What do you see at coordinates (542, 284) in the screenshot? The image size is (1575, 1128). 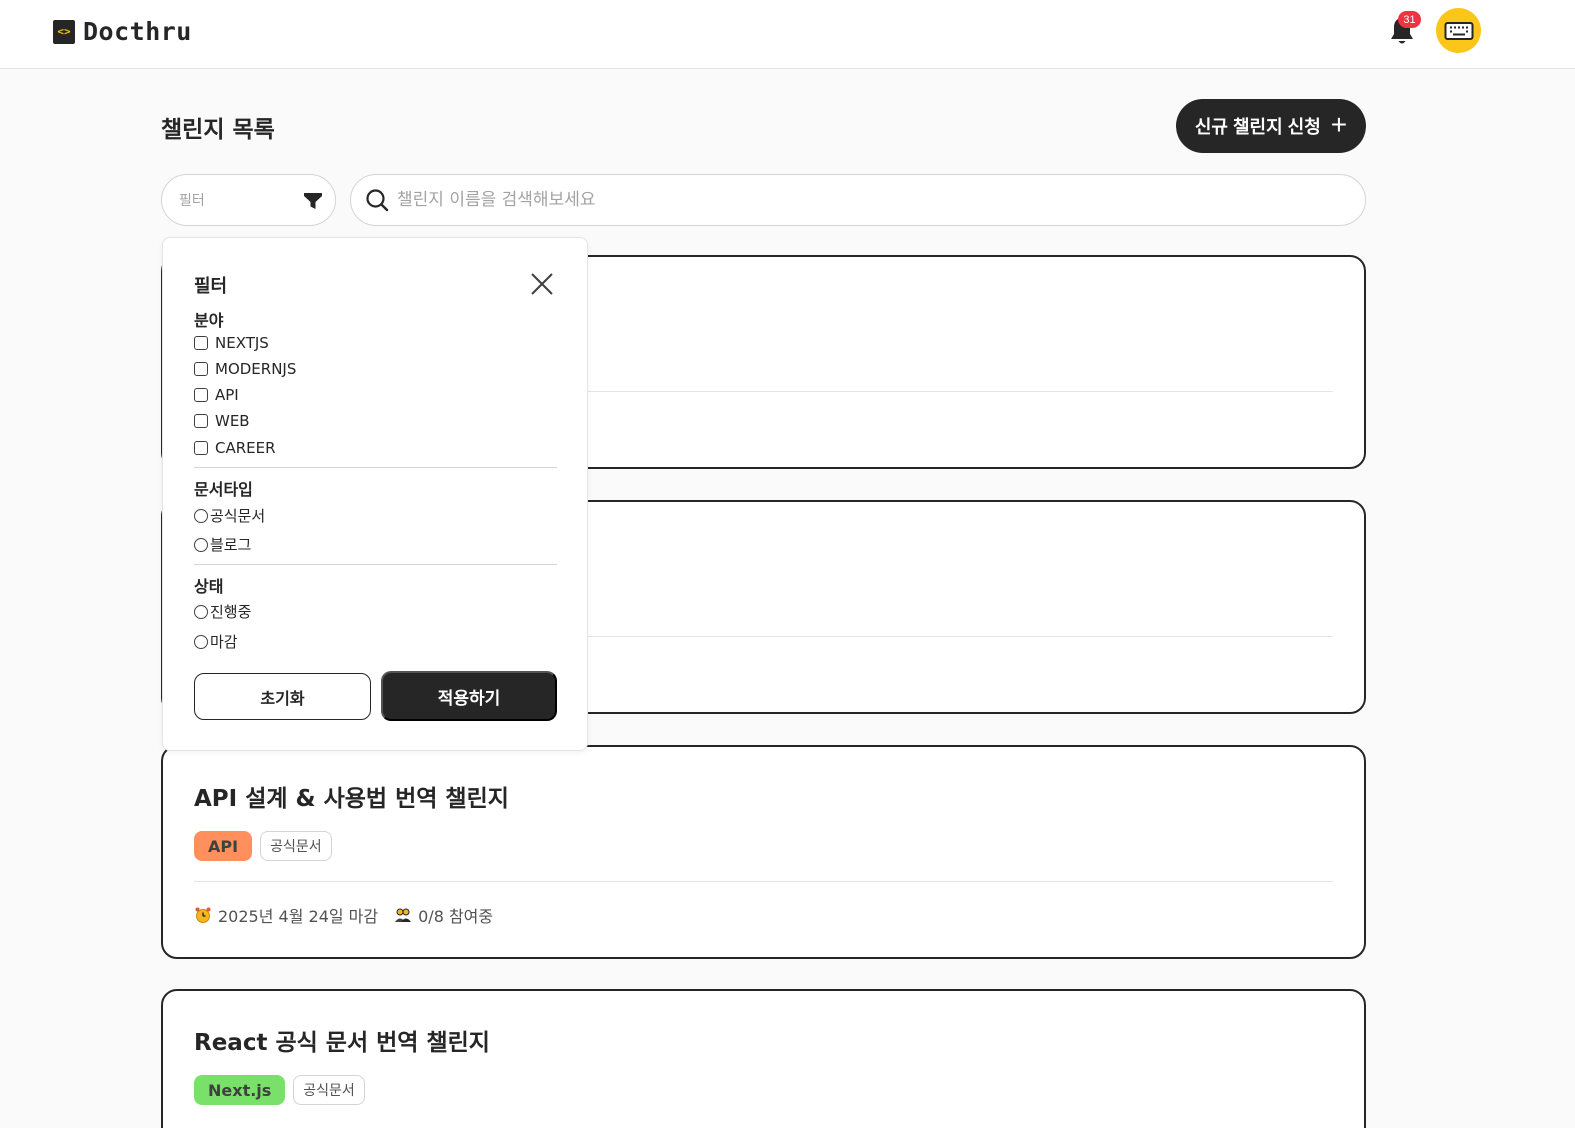 I see `close-icon` at bounding box center [542, 284].